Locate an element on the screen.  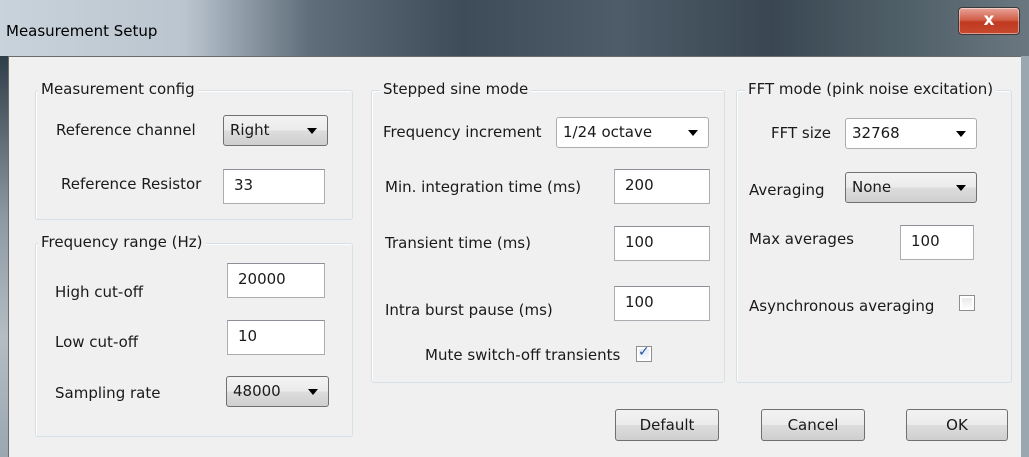
ok-button: OK is located at coordinates (957, 425).